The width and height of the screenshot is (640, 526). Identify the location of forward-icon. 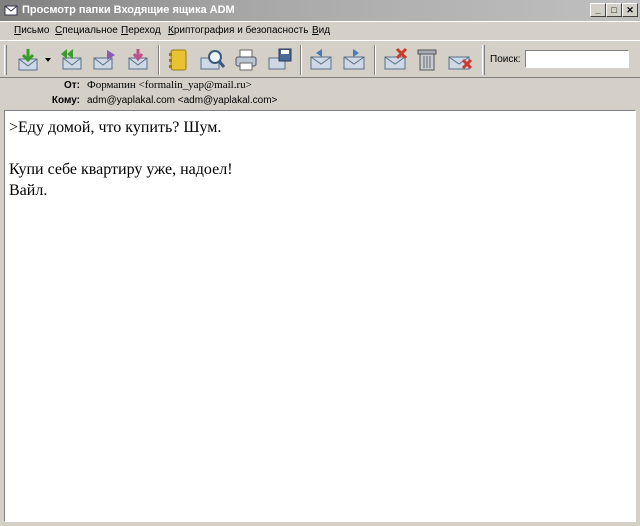
(104, 60).